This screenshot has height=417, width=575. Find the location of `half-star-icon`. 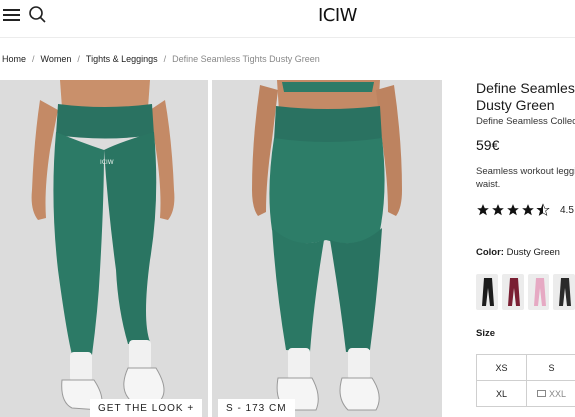

half-star-icon is located at coordinates (543, 209).